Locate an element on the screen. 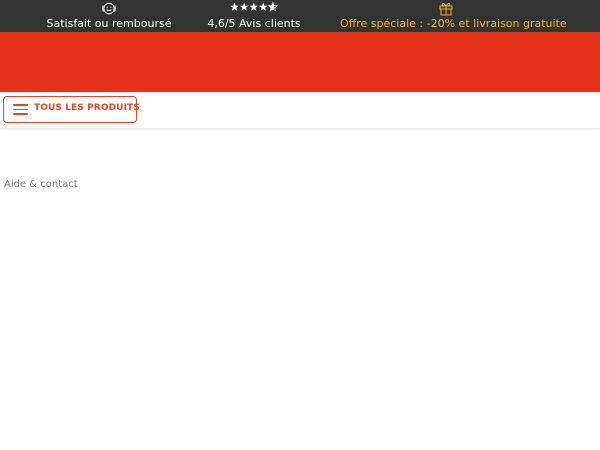 Image resolution: width=600 pixels, height=450 pixels. reviews-label: 4,6/5 Avis clients is located at coordinates (254, 23).